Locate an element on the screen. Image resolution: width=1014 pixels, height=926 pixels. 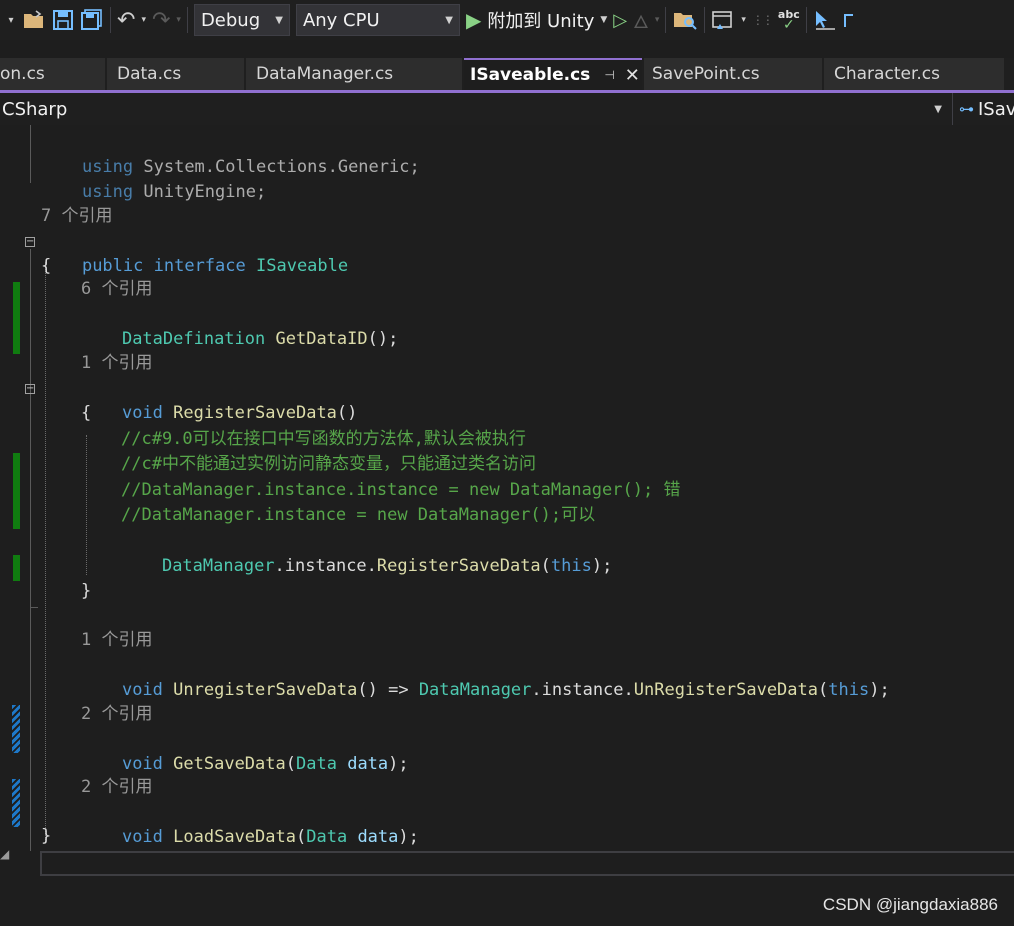
play-icon: ▶ is located at coordinates (473, 20).